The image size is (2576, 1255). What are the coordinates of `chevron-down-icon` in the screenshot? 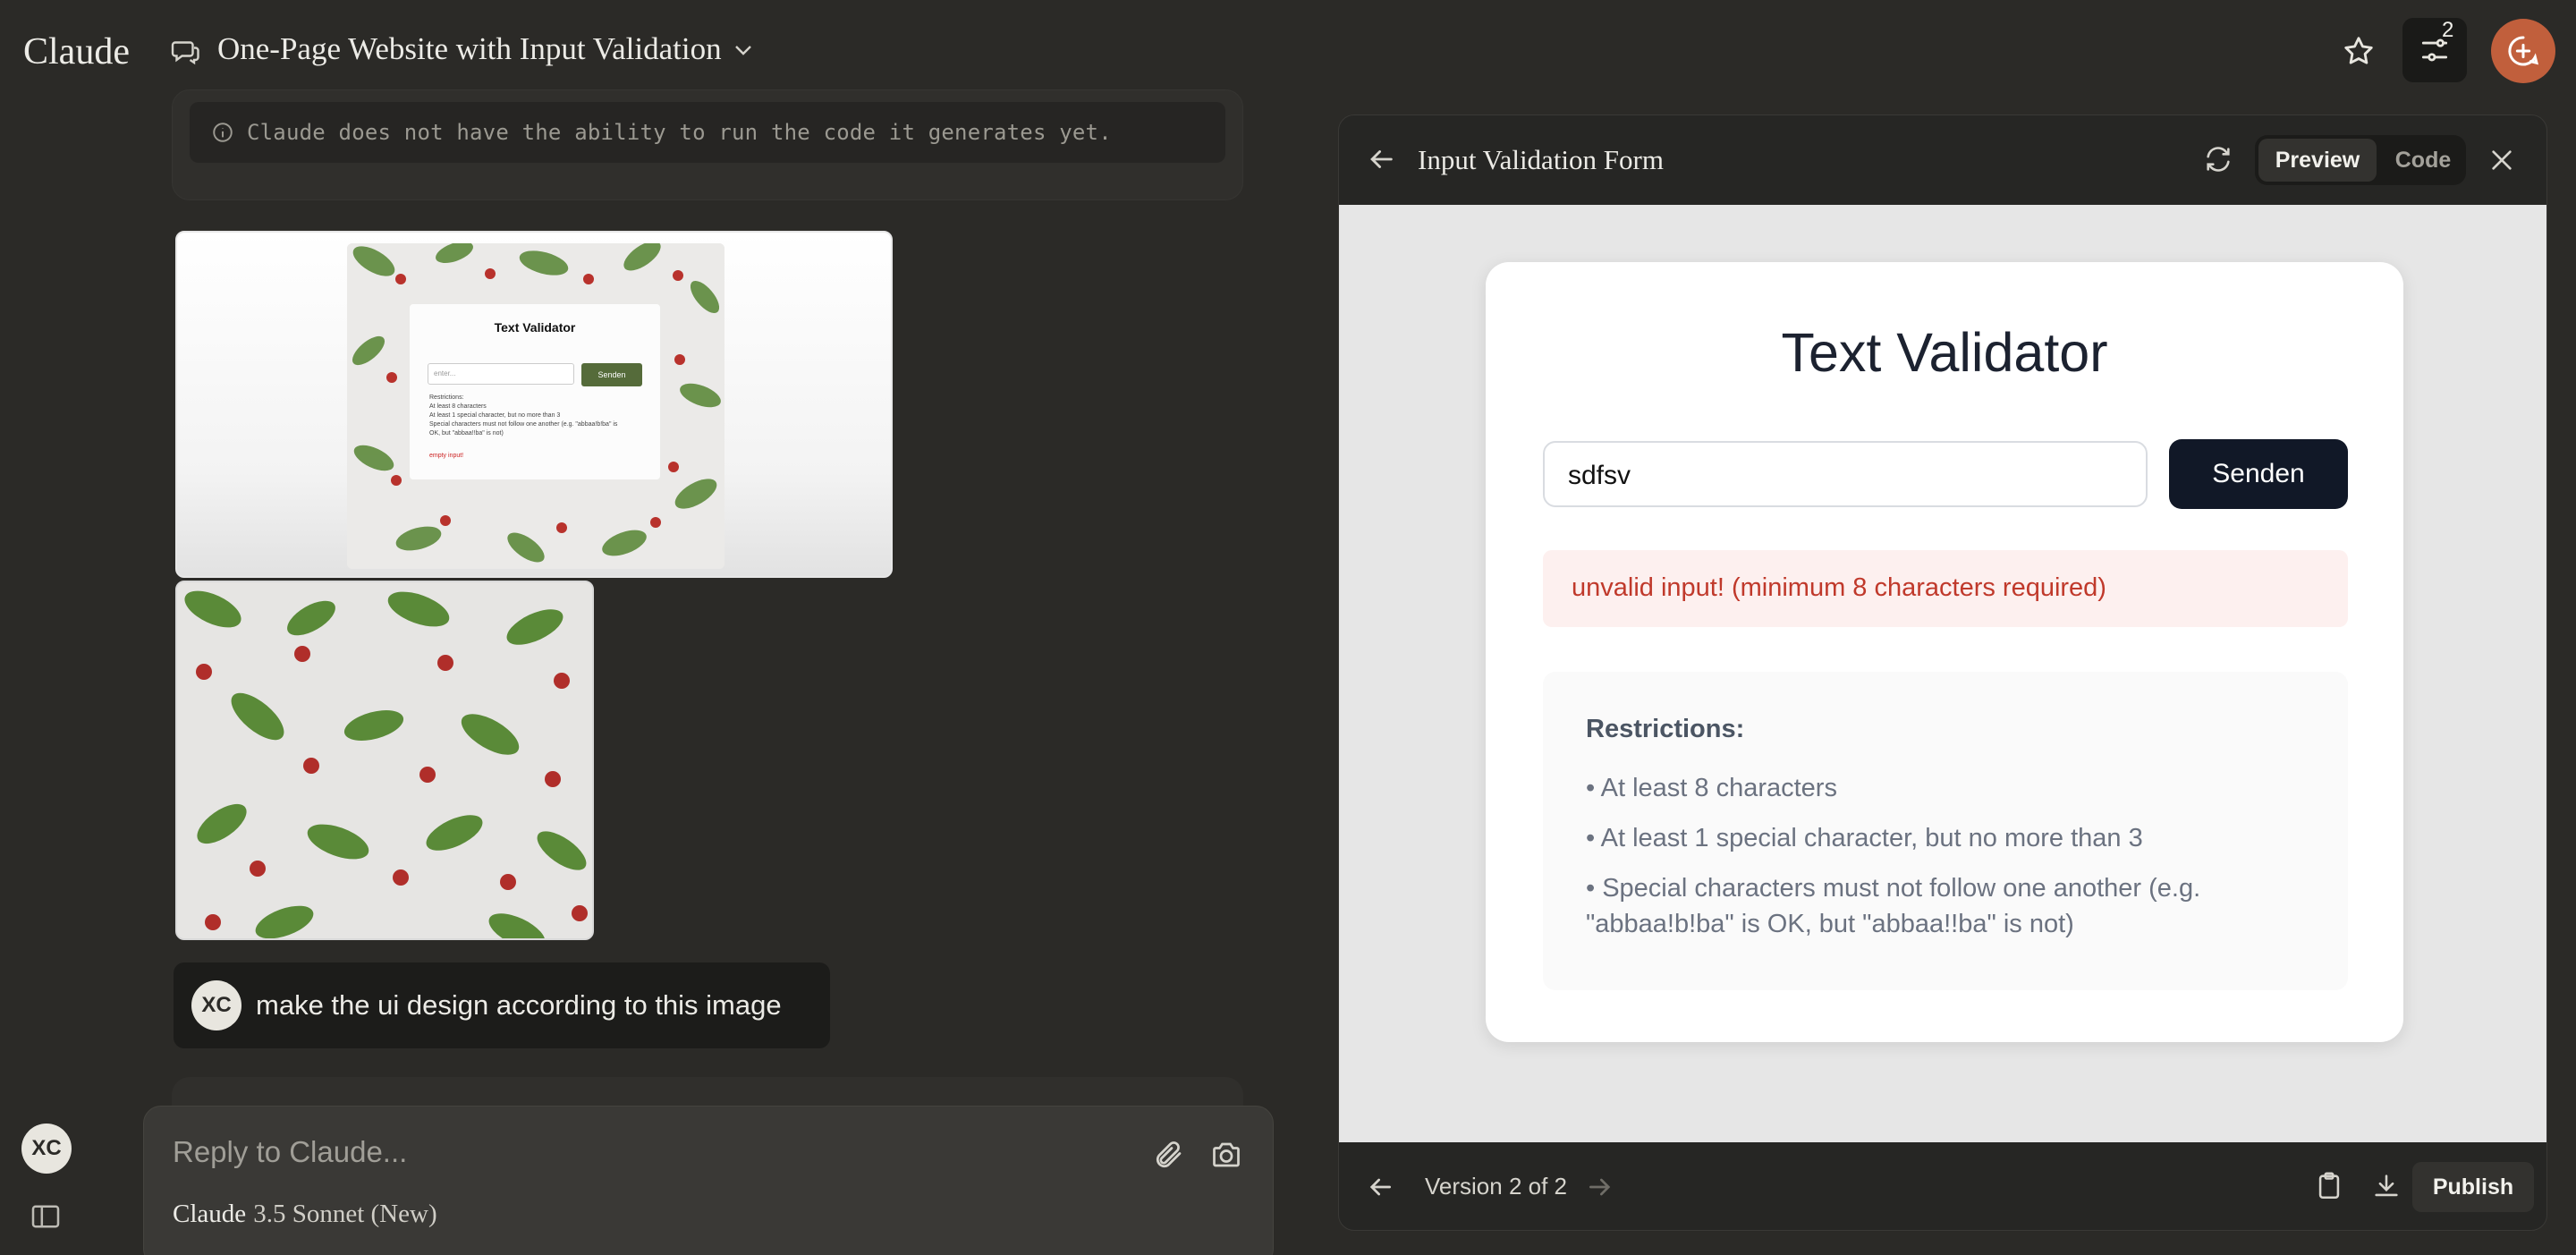 It's located at (743, 50).